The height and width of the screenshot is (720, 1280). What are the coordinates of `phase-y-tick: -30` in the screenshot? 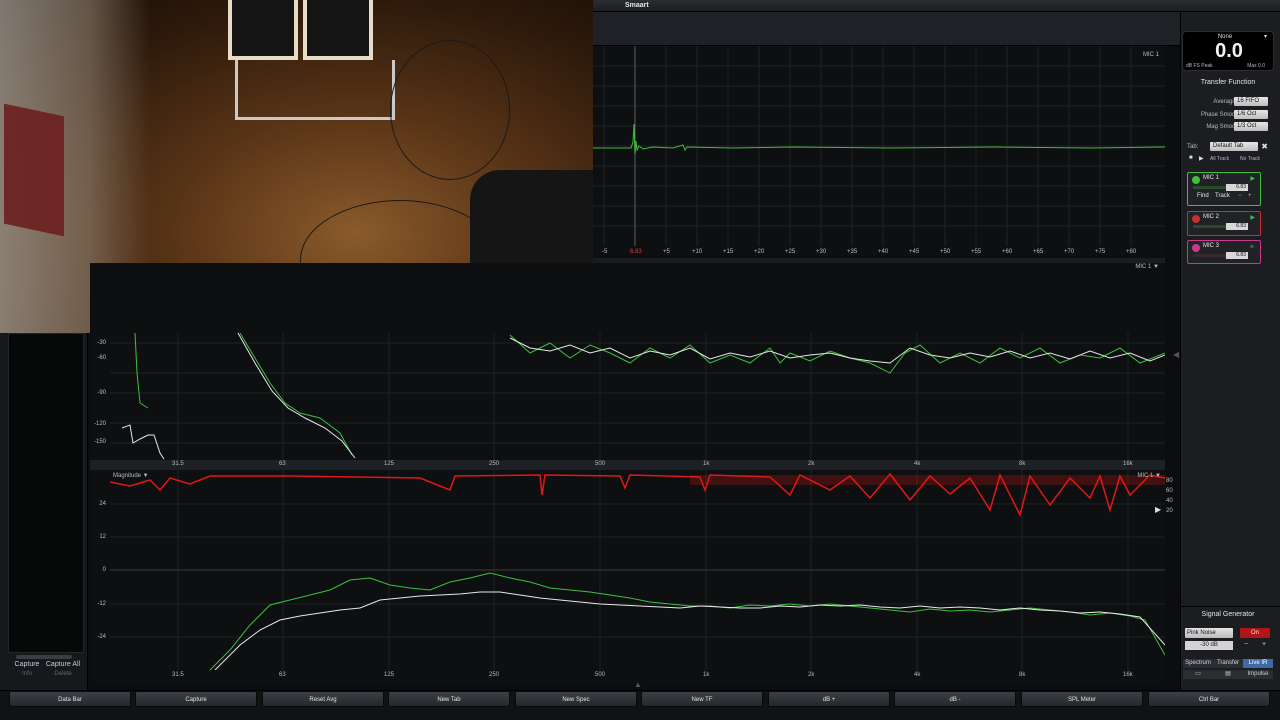 It's located at (101, 343).